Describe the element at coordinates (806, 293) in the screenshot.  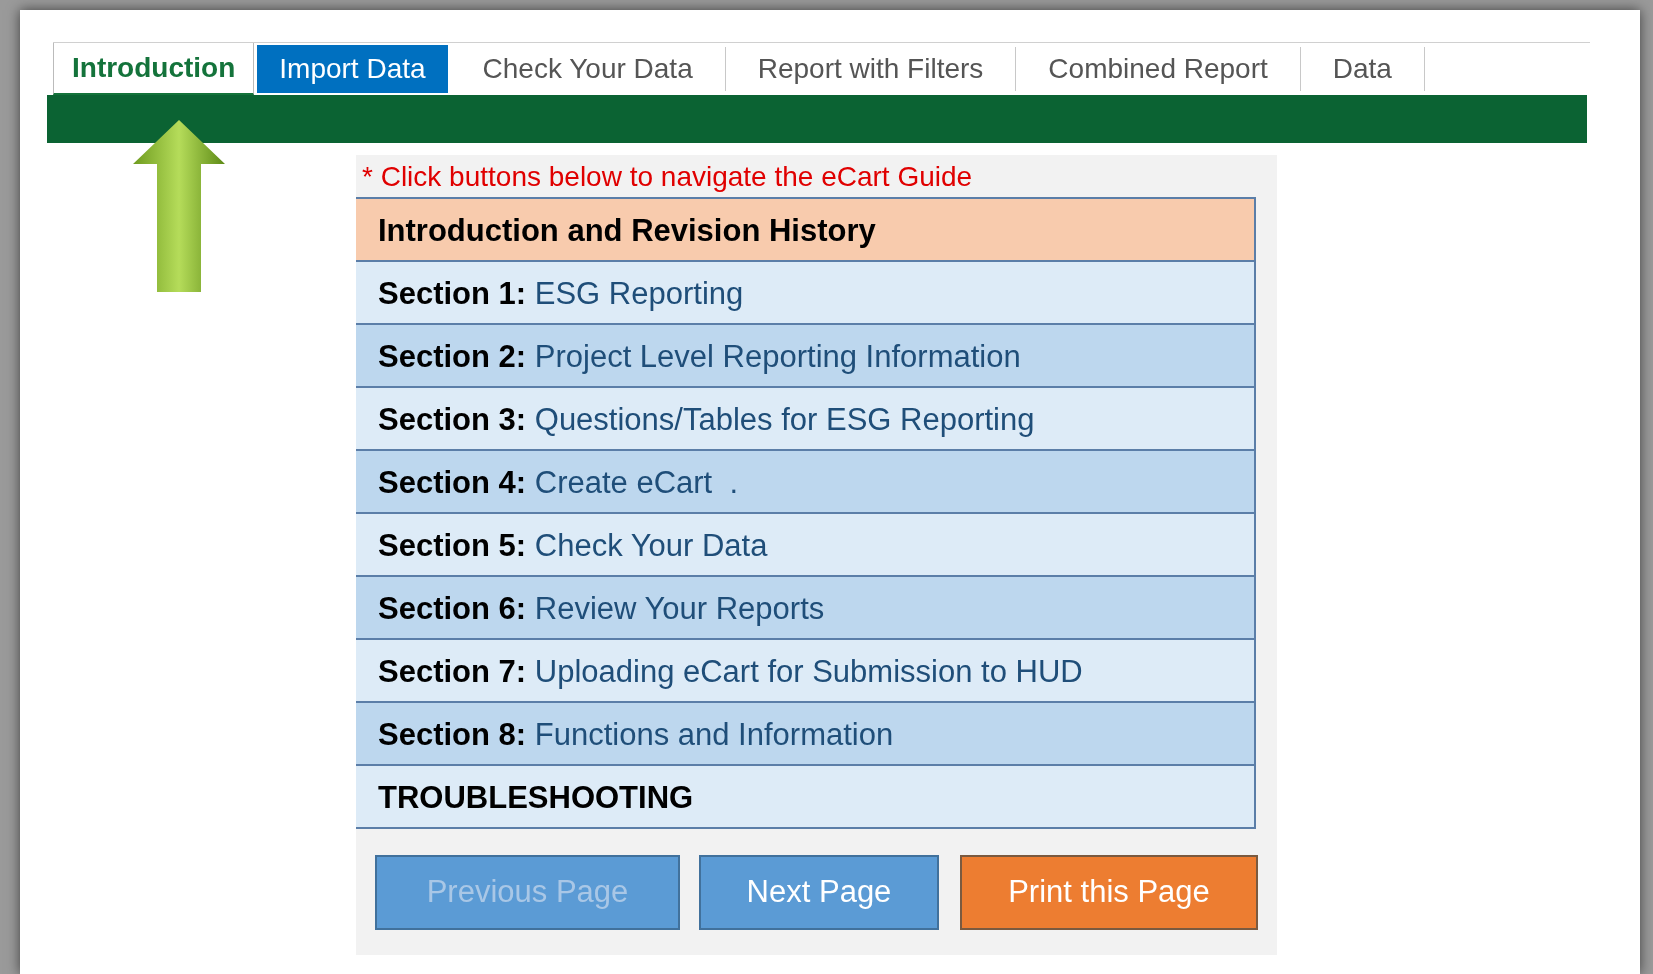
I see `section-link: Section 1: ESG Reporting` at that location.